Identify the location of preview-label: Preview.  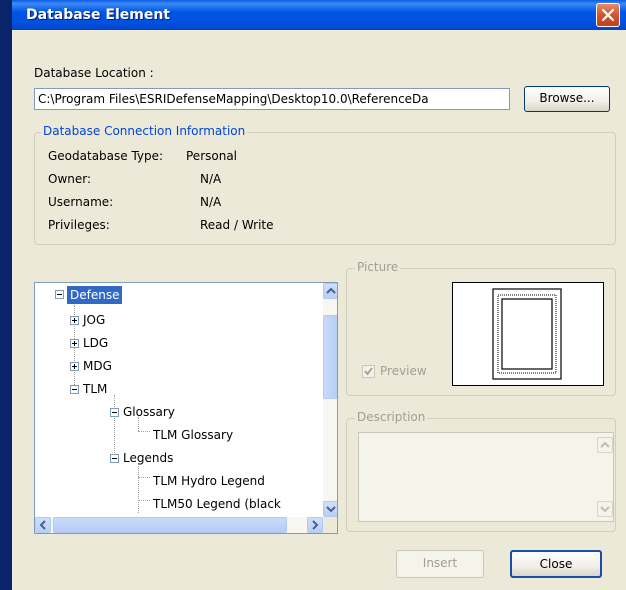
(403, 371).